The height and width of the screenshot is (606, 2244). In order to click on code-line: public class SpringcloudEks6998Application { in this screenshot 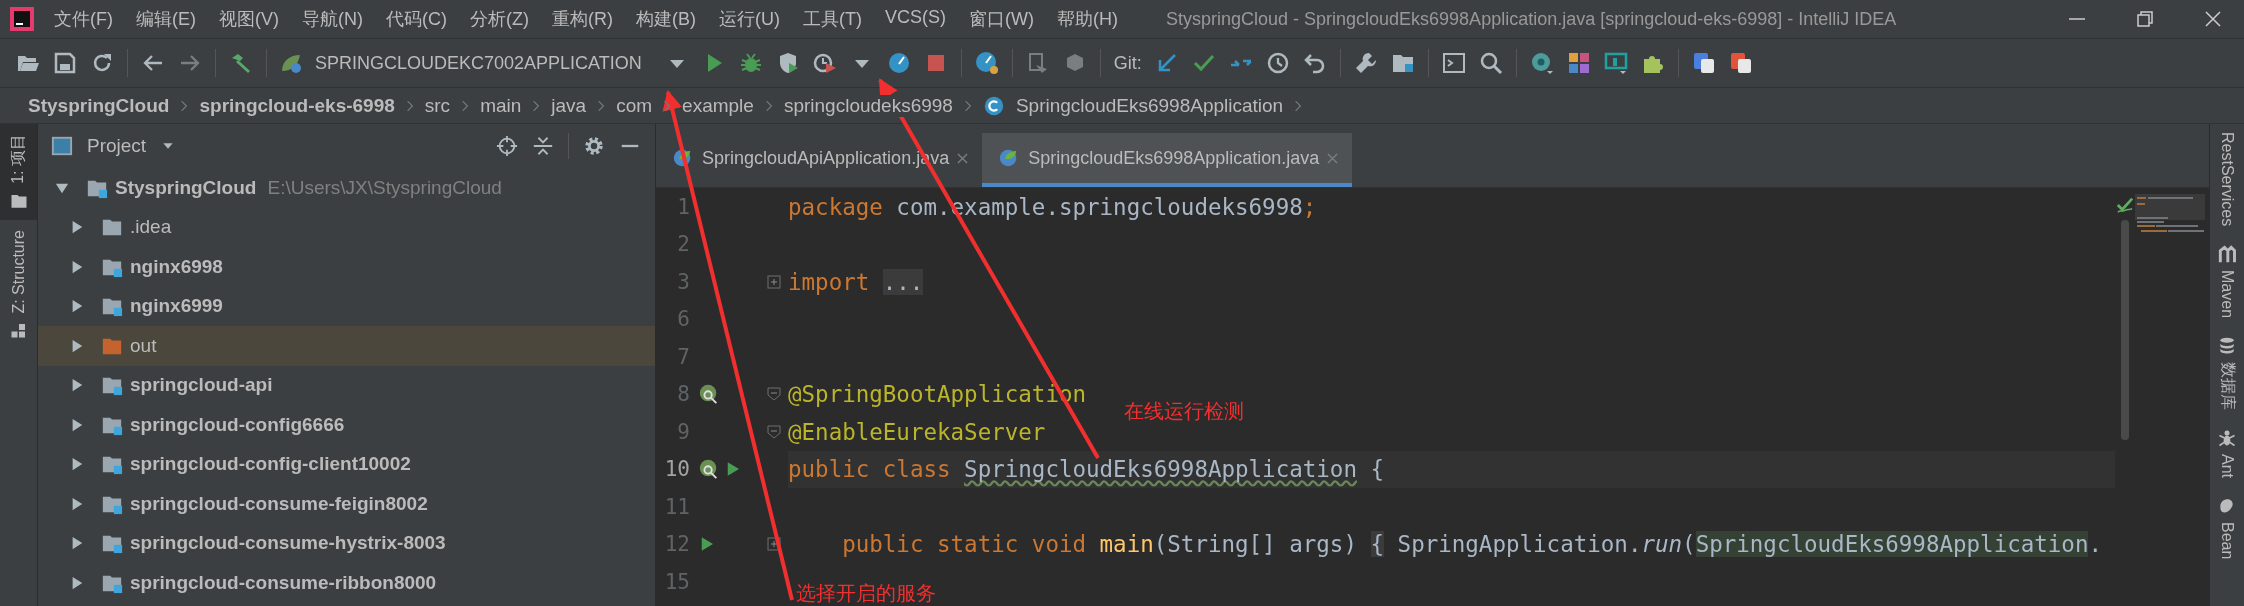, I will do `click(1086, 469)`.